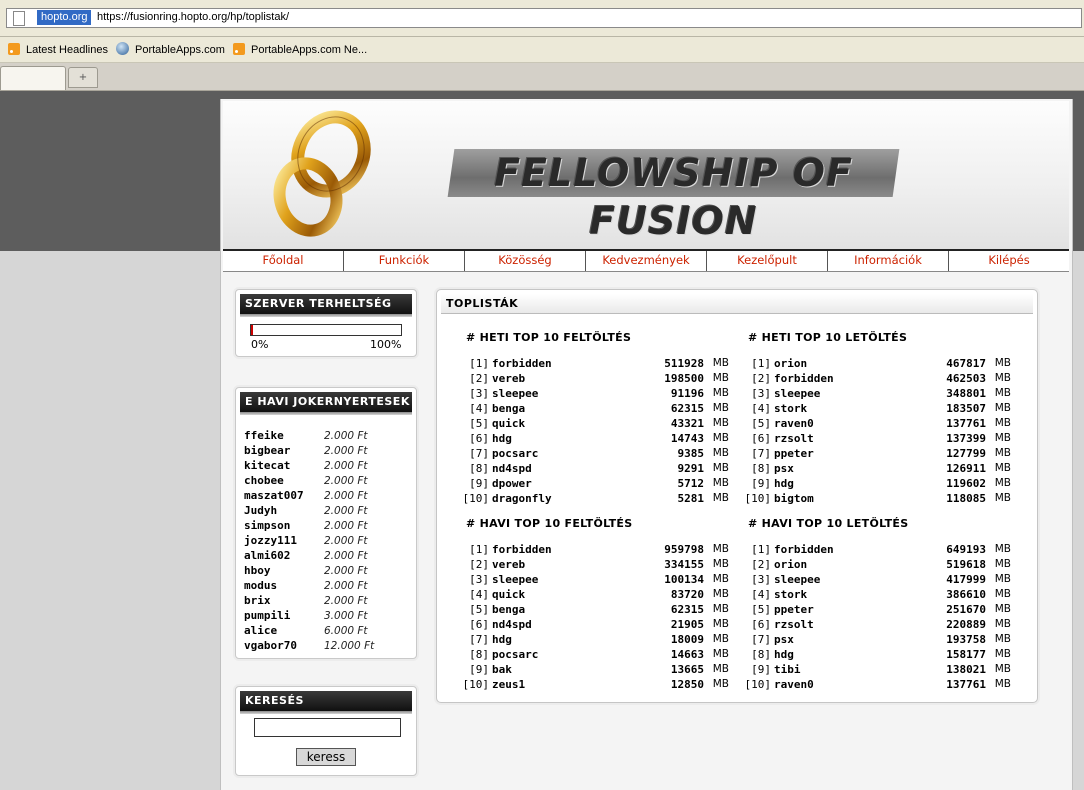  What do you see at coordinates (309, 465) in the screenshot?
I see `winner-row: kitecat 2.000 Ft` at bounding box center [309, 465].